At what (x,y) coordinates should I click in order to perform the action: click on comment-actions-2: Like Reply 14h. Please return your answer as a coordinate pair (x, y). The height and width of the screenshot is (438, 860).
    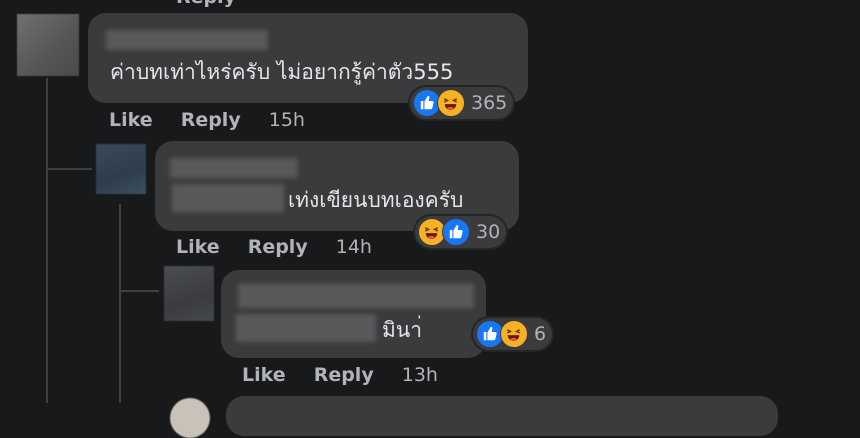
    Looking at the image, I should click on (274, 247).